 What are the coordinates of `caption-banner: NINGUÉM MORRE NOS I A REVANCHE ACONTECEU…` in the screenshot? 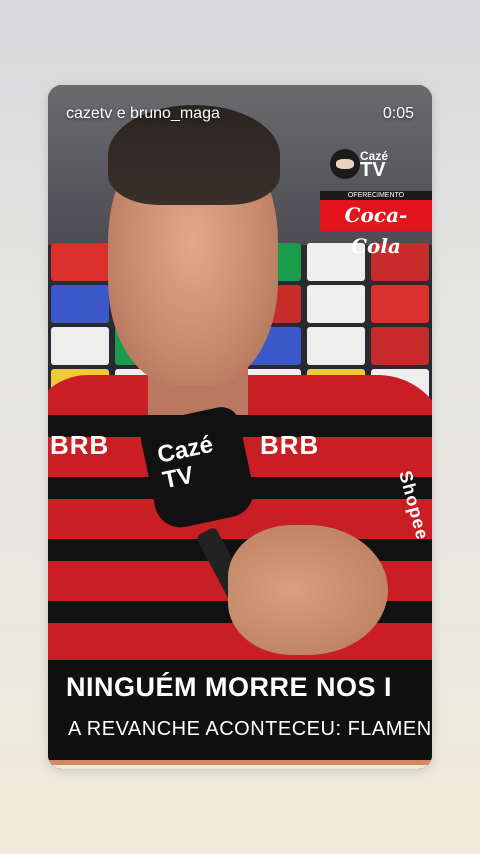 It's located at (240, 710).